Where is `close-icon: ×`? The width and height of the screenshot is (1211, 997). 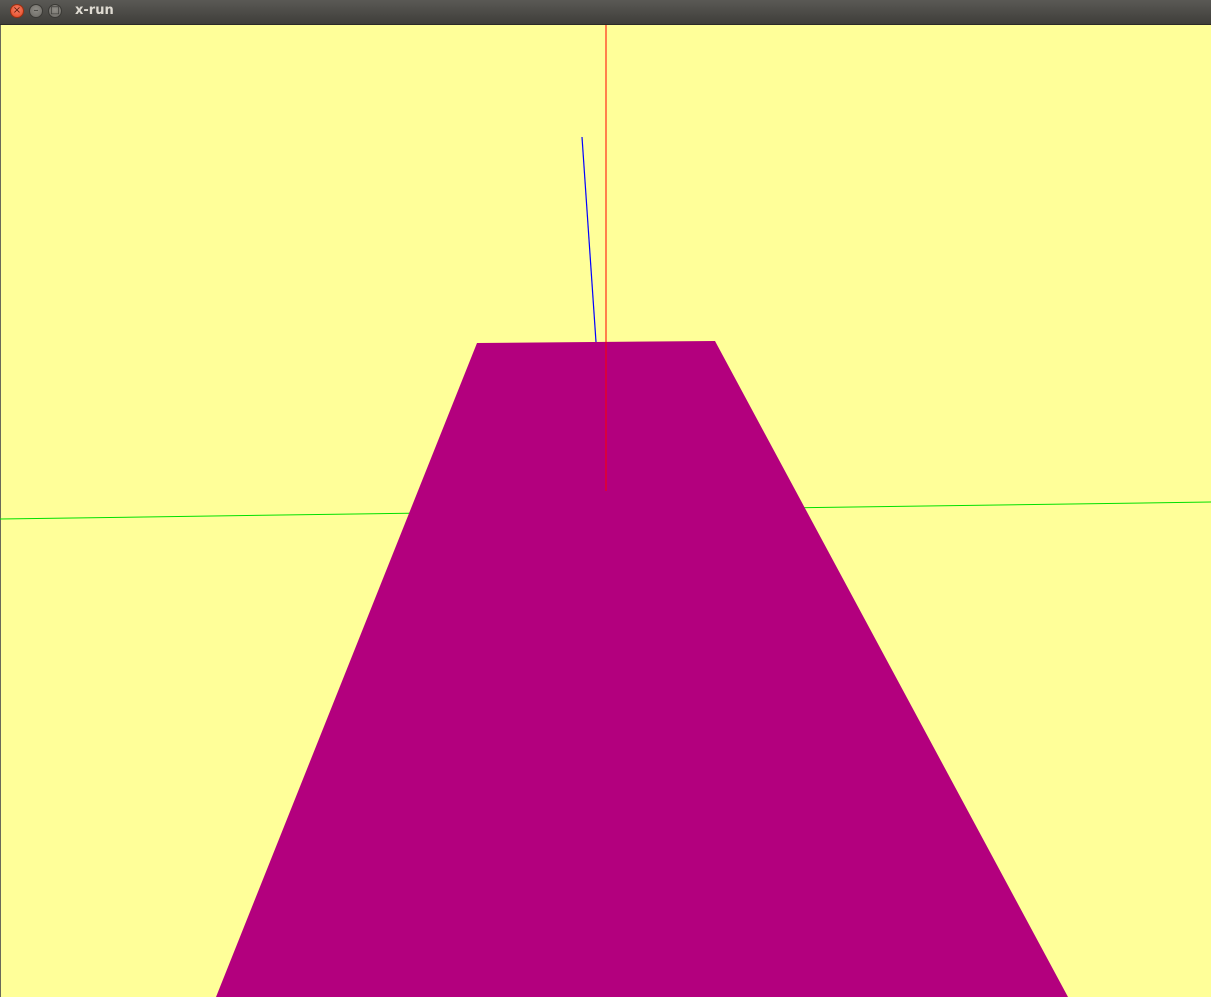 close-icon: × is located at coordinates (17, 10).